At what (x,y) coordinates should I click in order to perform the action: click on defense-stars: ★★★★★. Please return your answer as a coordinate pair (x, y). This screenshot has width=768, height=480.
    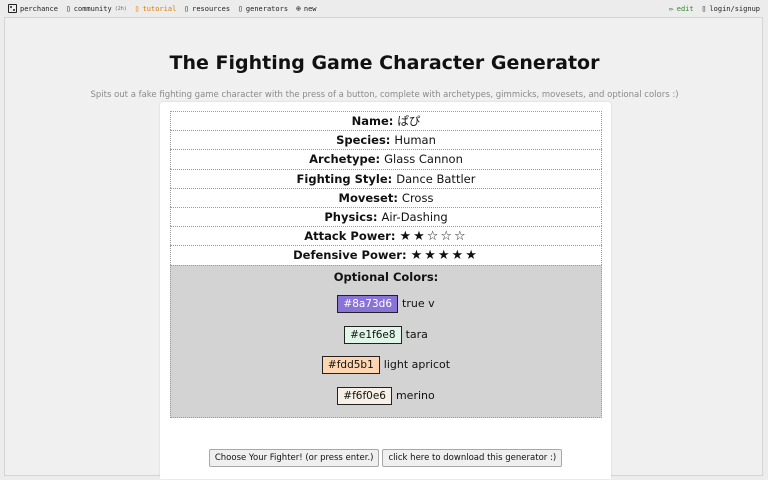
    Looking at the image, I should click on (444, 255).